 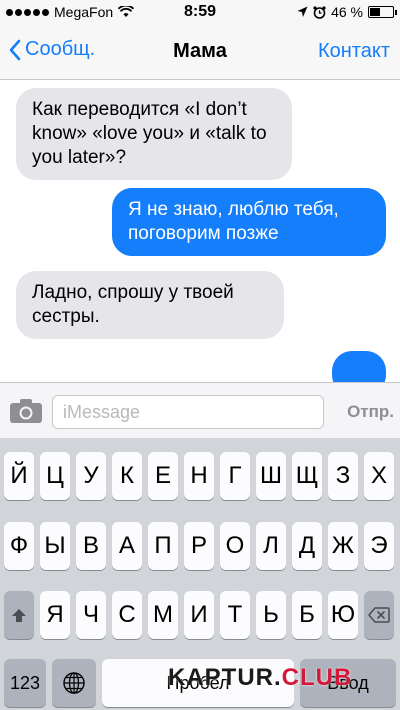 I want to click on camera-icon, so click(x=26, y=411).